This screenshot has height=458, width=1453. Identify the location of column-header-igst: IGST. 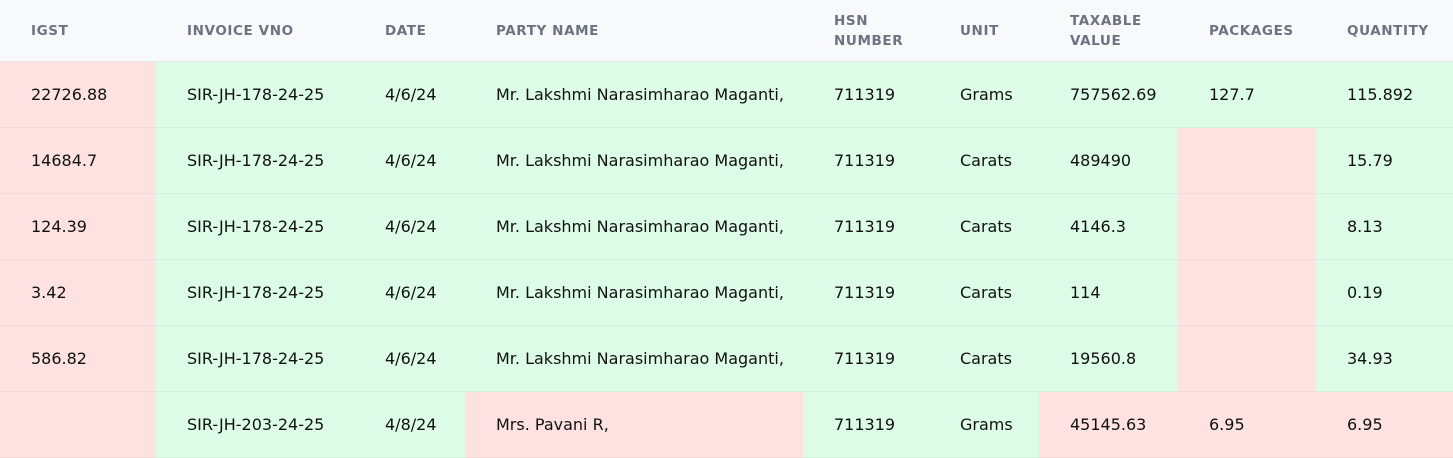
(78, 31).